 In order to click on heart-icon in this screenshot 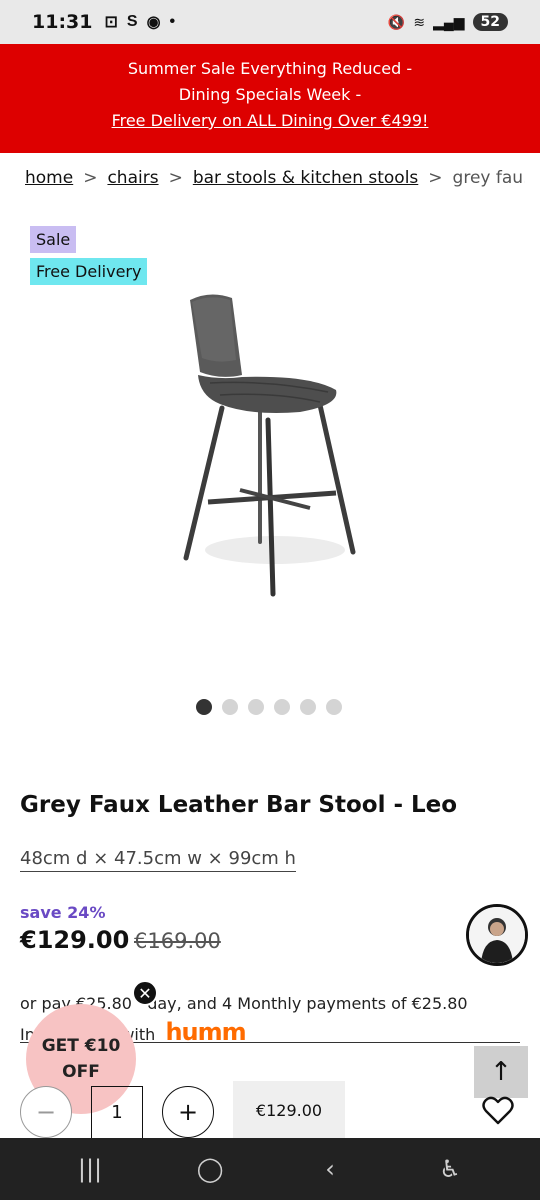, I will do `click(498, 1111)`.